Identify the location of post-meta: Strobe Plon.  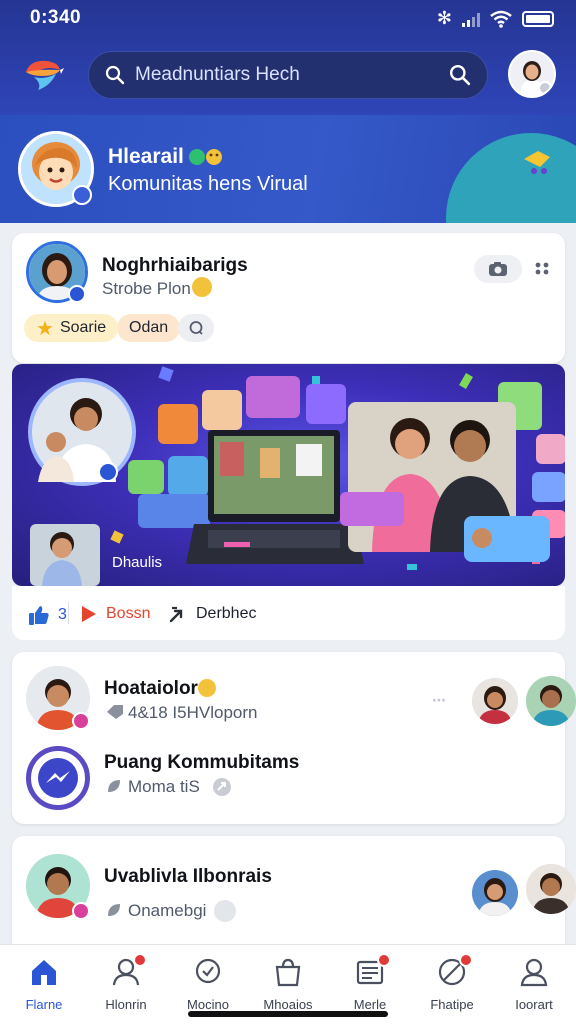
(146, 288).